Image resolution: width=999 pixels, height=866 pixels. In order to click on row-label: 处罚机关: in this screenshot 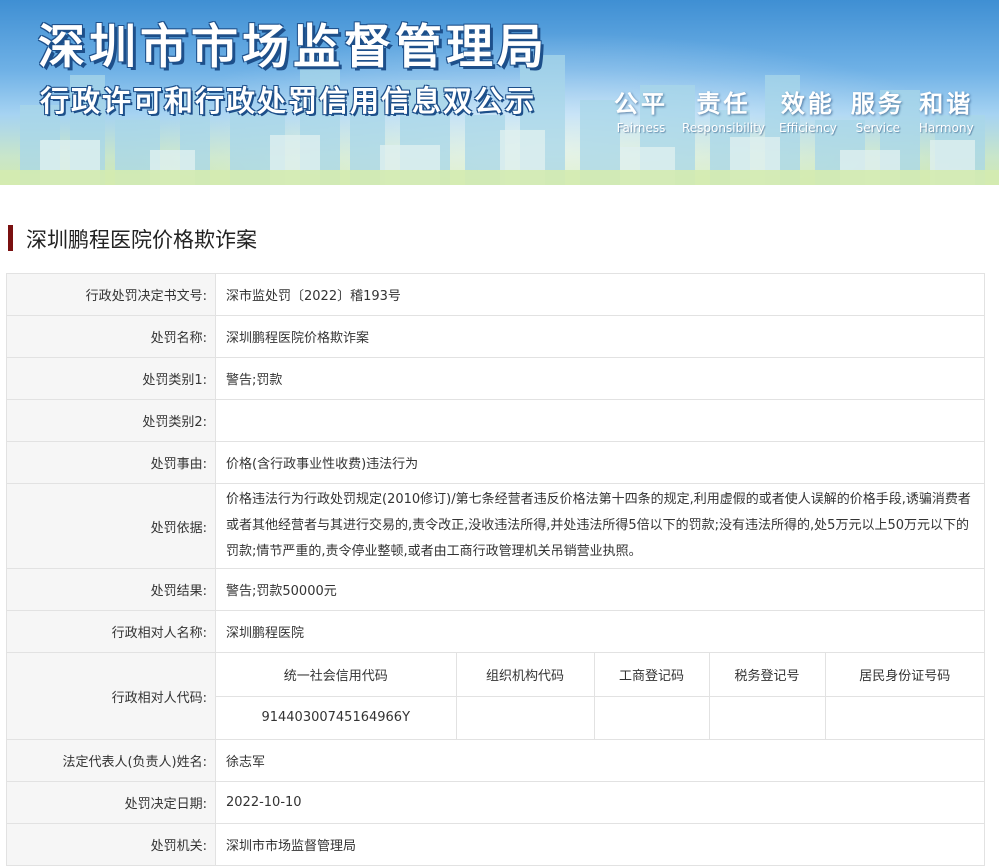, I will do `click(111, 844)`.